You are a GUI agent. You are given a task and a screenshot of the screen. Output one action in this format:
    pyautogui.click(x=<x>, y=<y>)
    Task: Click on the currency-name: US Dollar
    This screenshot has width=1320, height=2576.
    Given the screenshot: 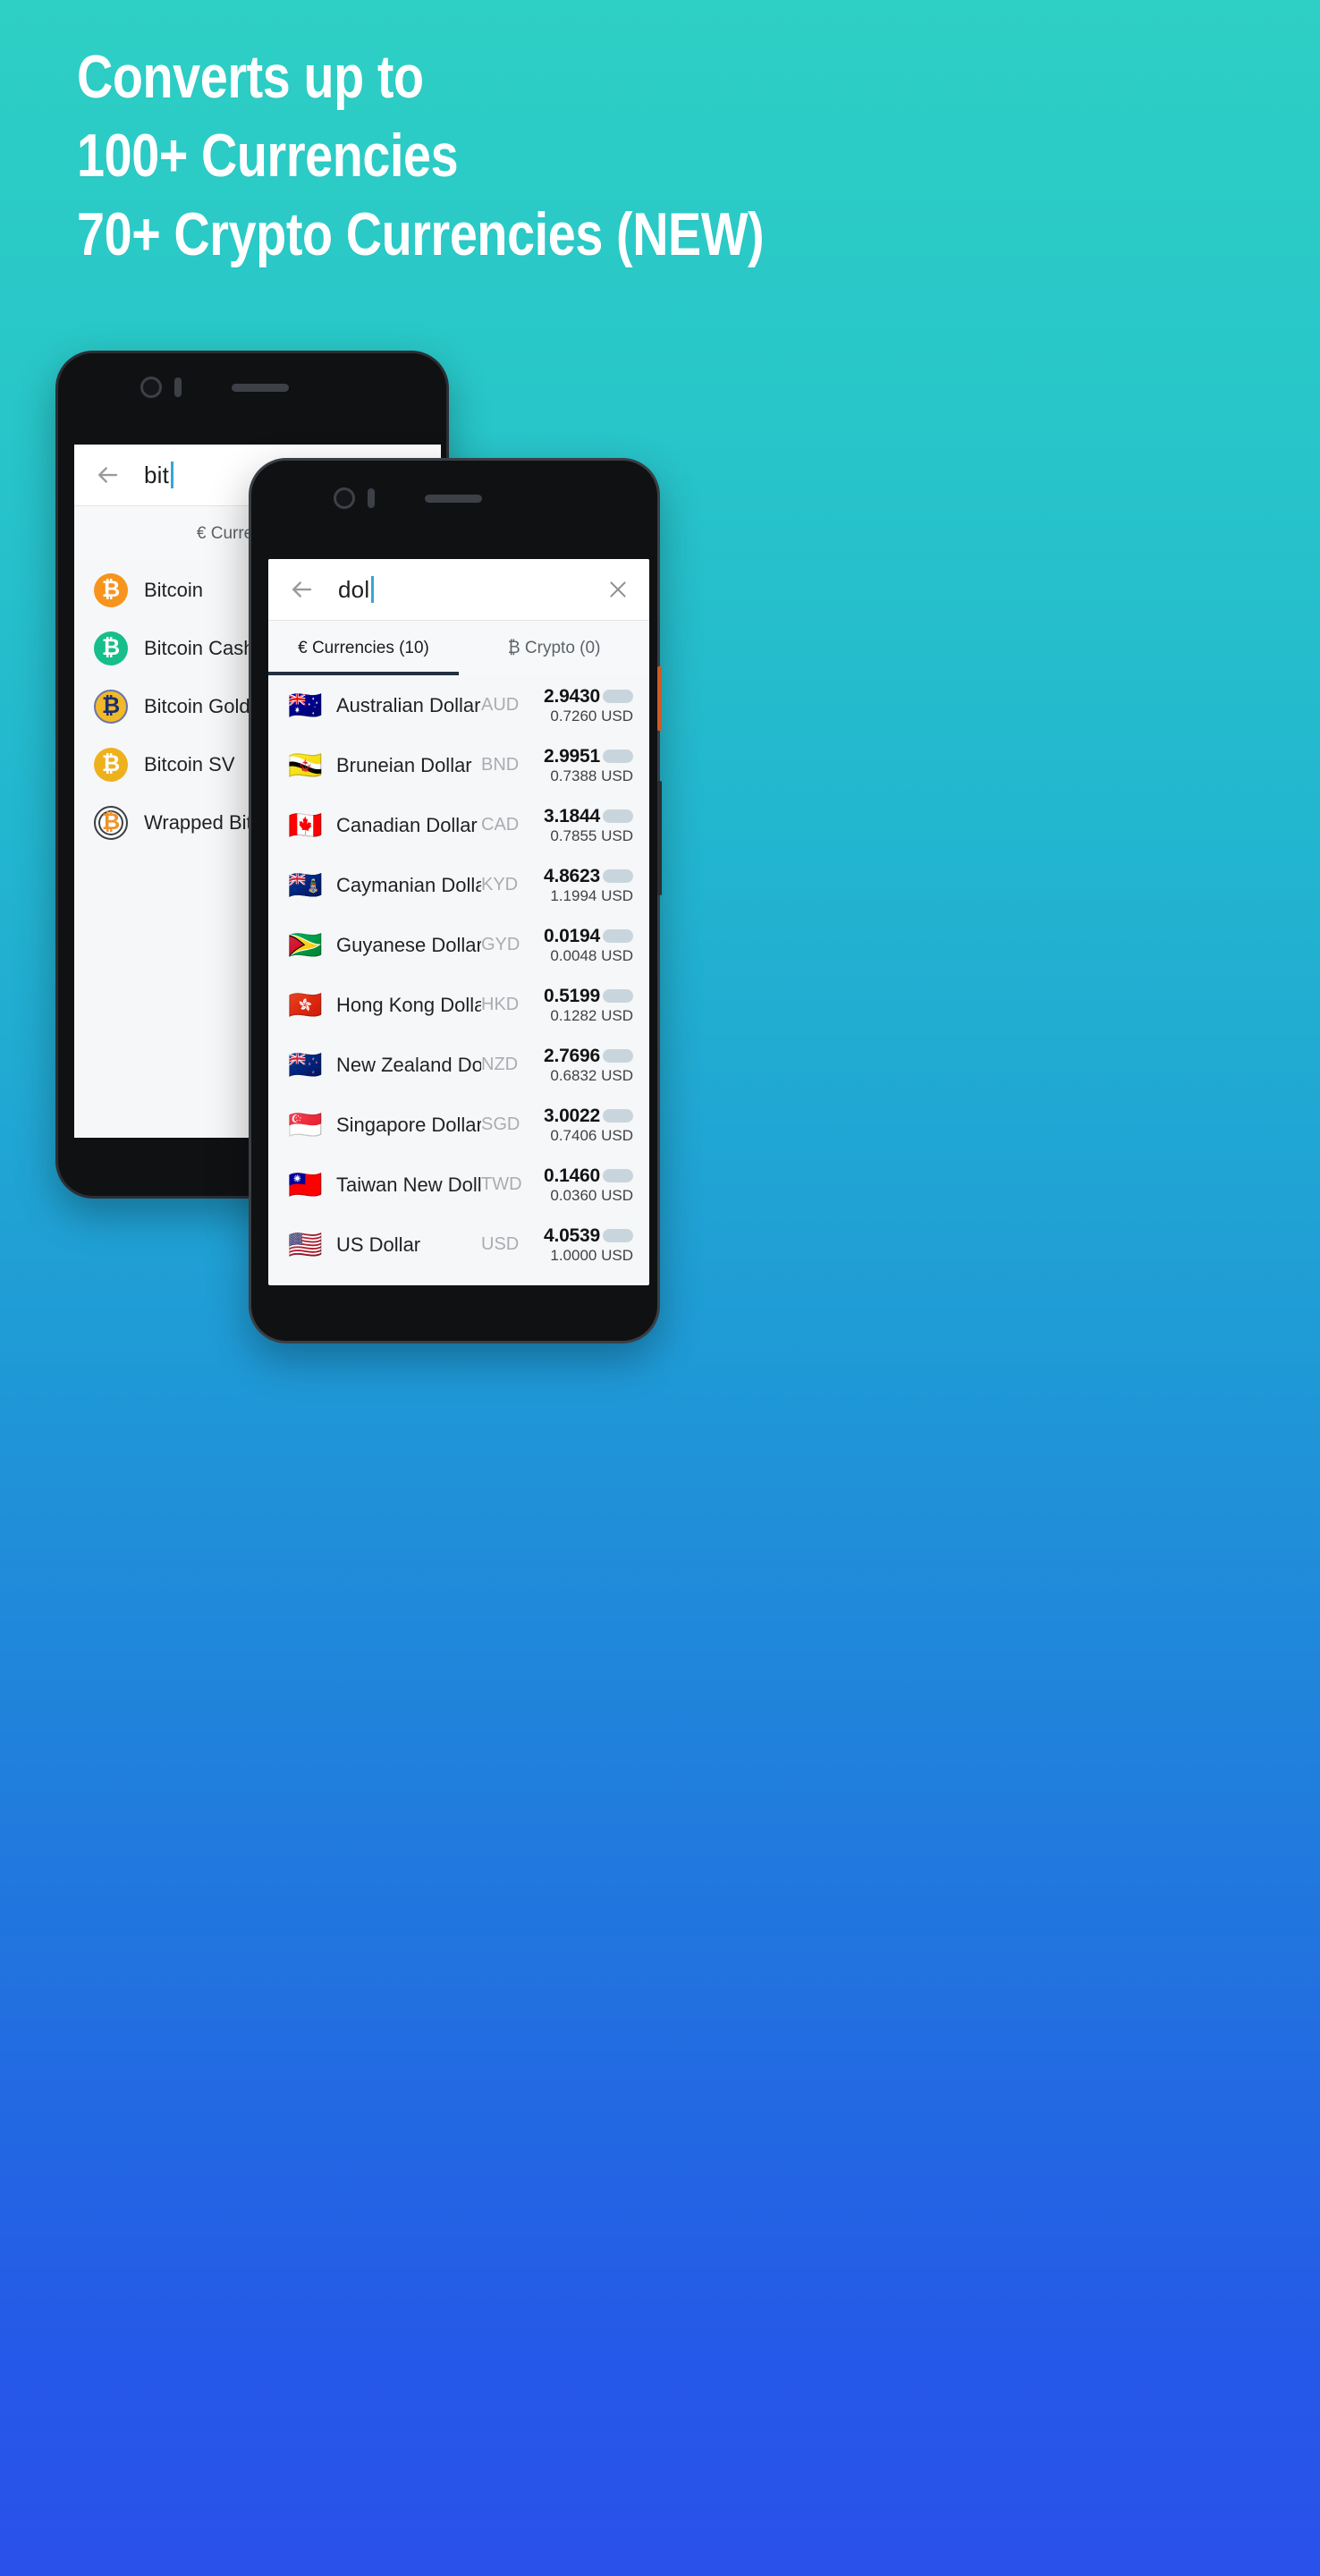 What is the action you would take?
    pyautogui.click(x=378, y=1244)
    